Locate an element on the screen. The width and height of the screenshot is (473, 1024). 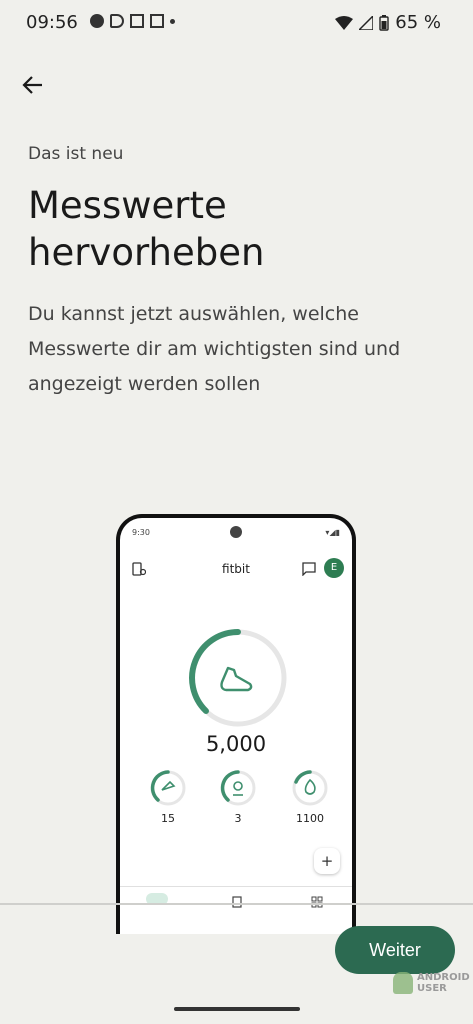
battery-percent: 65 % is located at coordinates (418, 22).